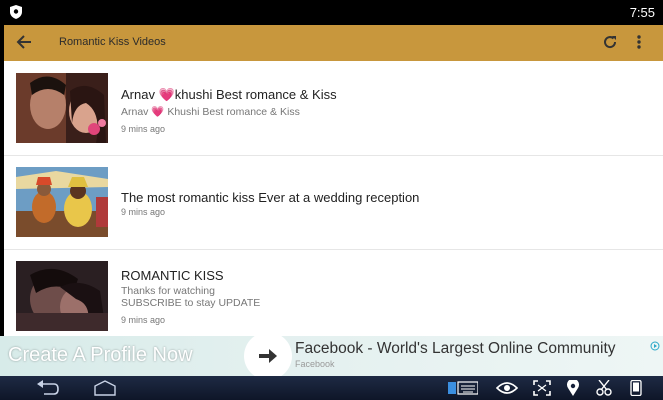 The image size is (663, 400). What do you see at coordinates (639, 44) in the screenshot?
I see `more-vert-icon` at bounding box center [639, 44].